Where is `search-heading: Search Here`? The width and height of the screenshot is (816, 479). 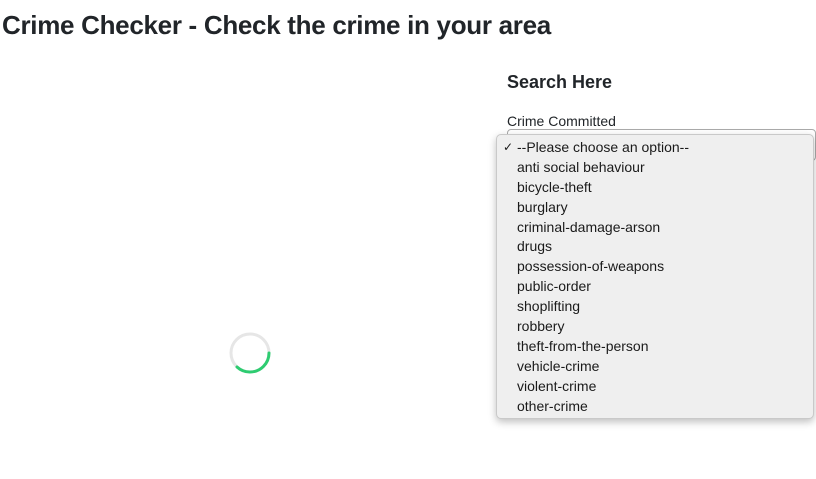 search-heading: Search Here is located at coordinates (560, 82).